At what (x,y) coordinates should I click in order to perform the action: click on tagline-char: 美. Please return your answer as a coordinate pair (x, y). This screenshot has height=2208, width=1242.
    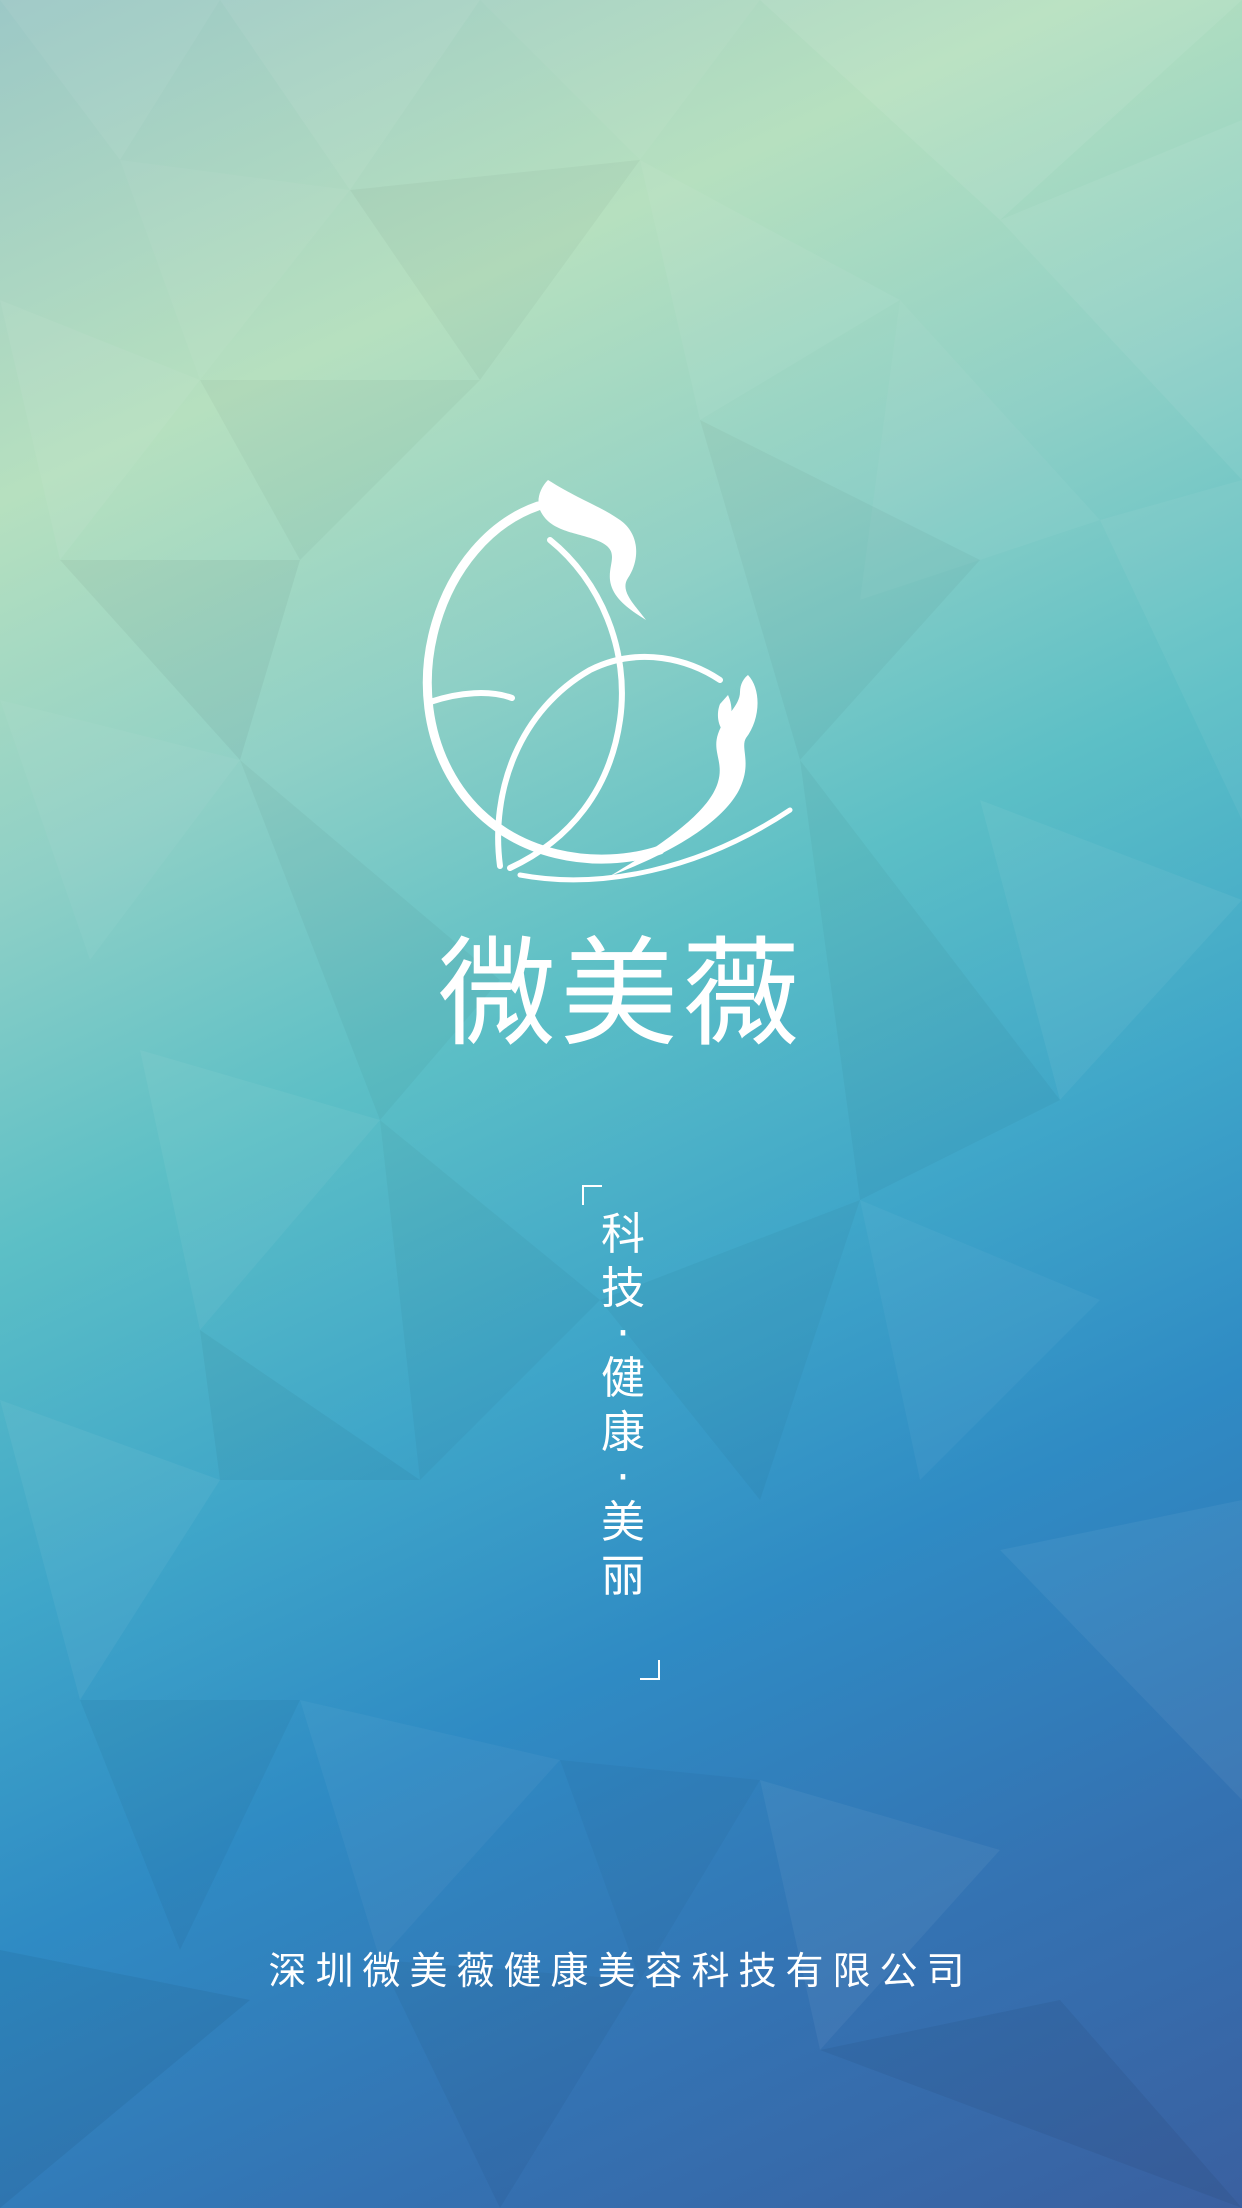
    Looking at the image, I should click on (623, 1522).